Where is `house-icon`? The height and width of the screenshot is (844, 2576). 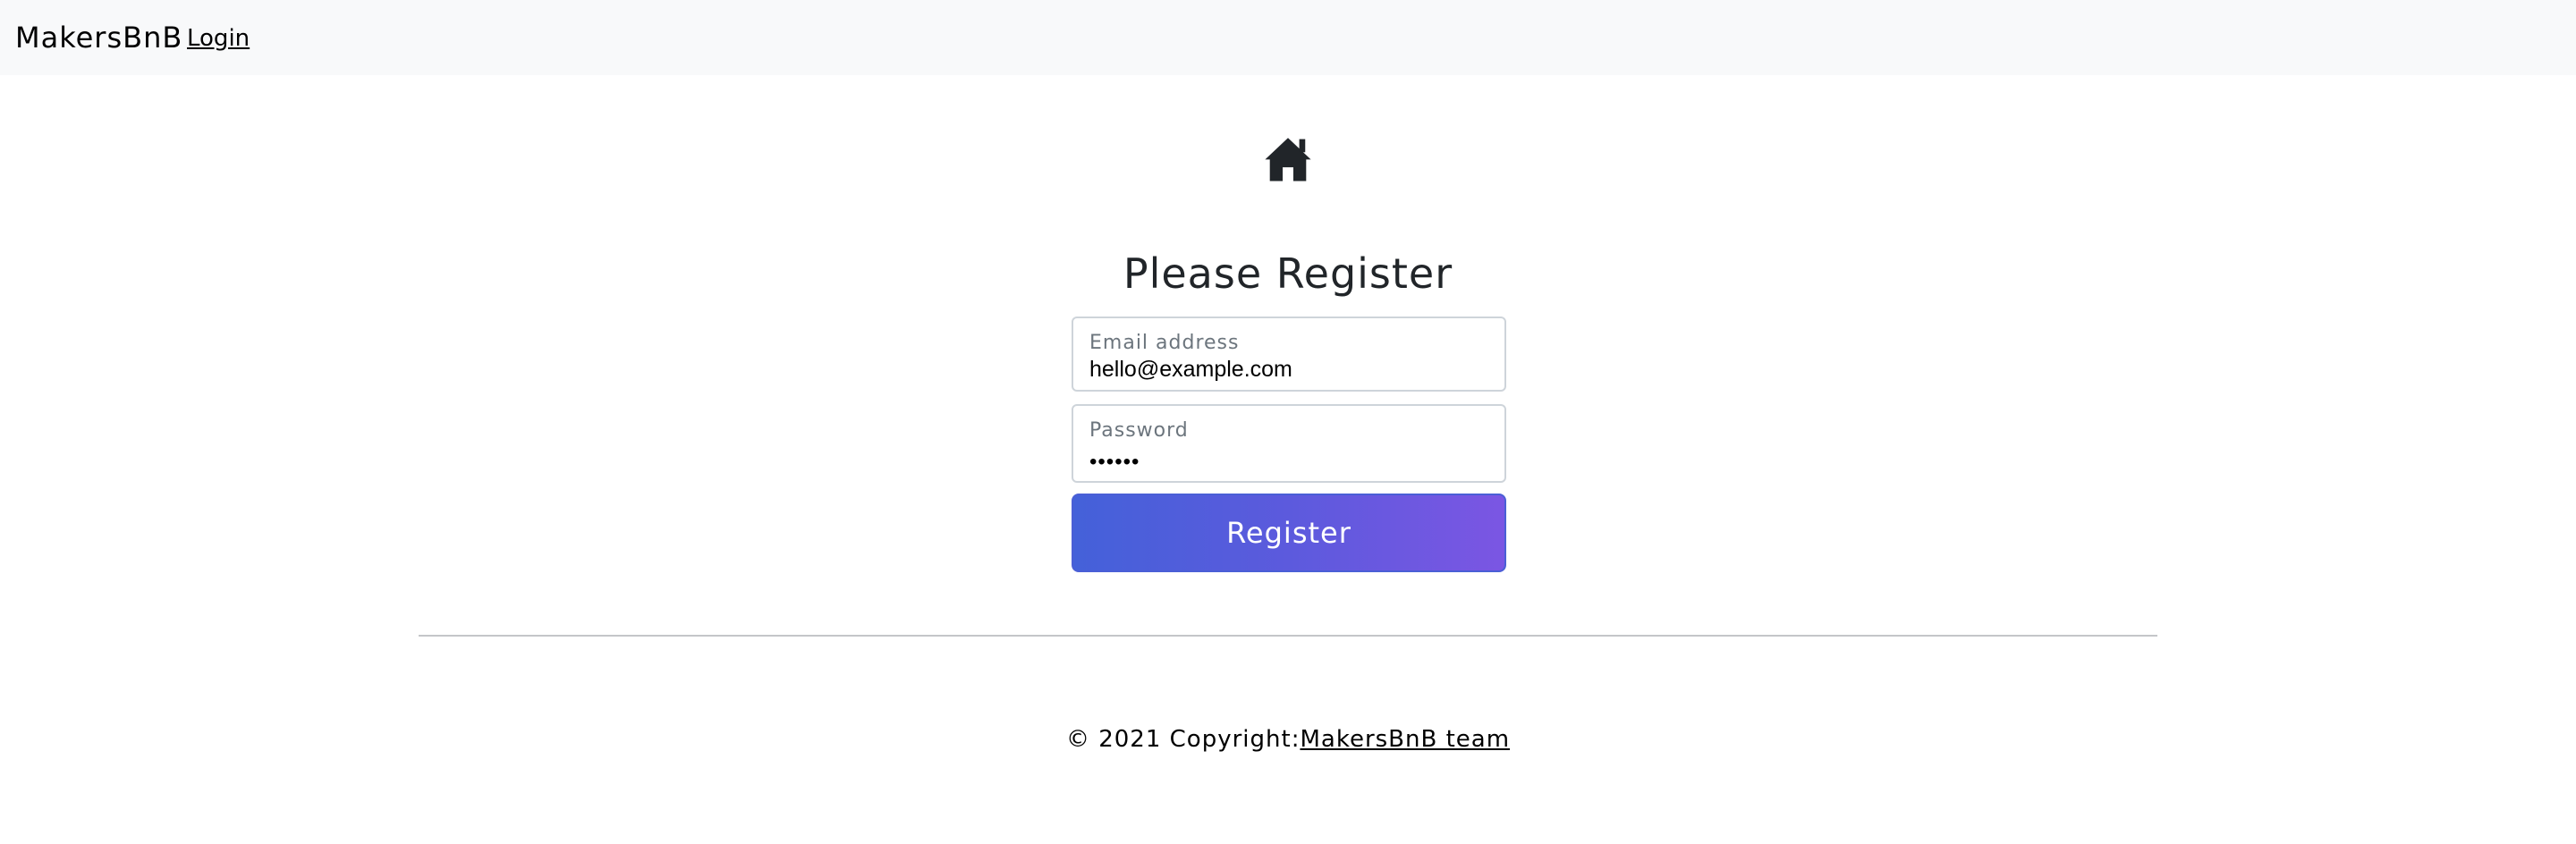
house-icon is located at coordinates (1288, 159).